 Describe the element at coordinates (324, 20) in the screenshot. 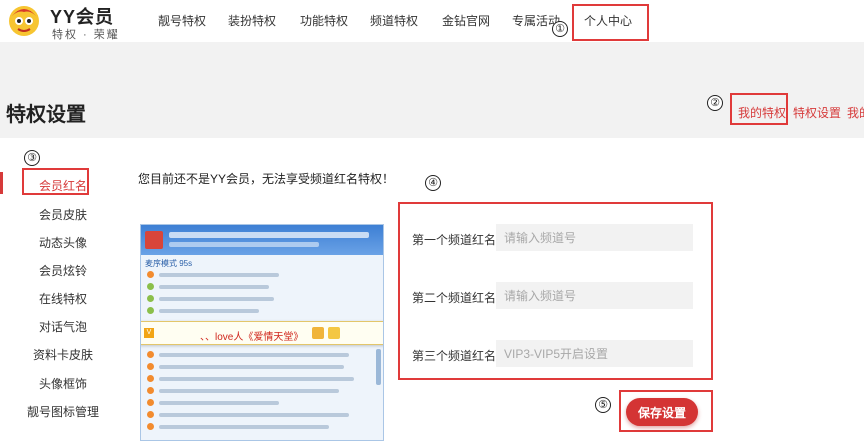

I see `nav-item-function: 功能特权` at that location.